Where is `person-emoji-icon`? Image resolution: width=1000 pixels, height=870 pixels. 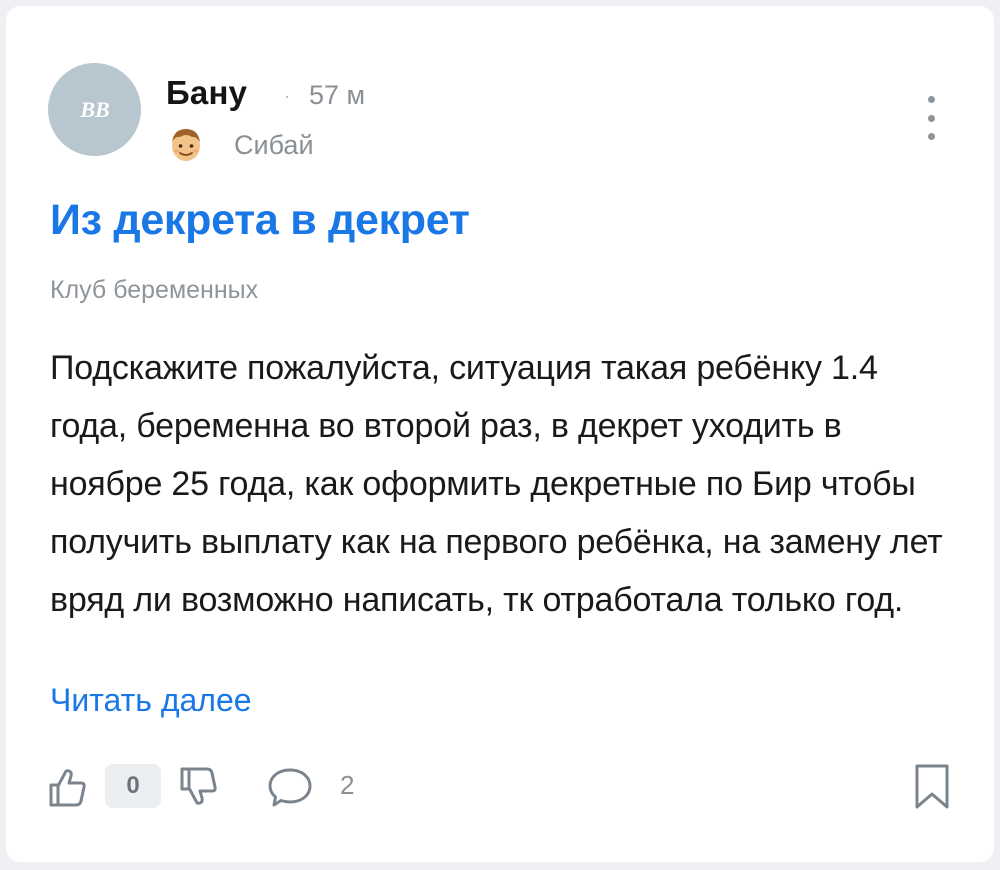
person-emoji-icon is located at coordinates (186, 145).